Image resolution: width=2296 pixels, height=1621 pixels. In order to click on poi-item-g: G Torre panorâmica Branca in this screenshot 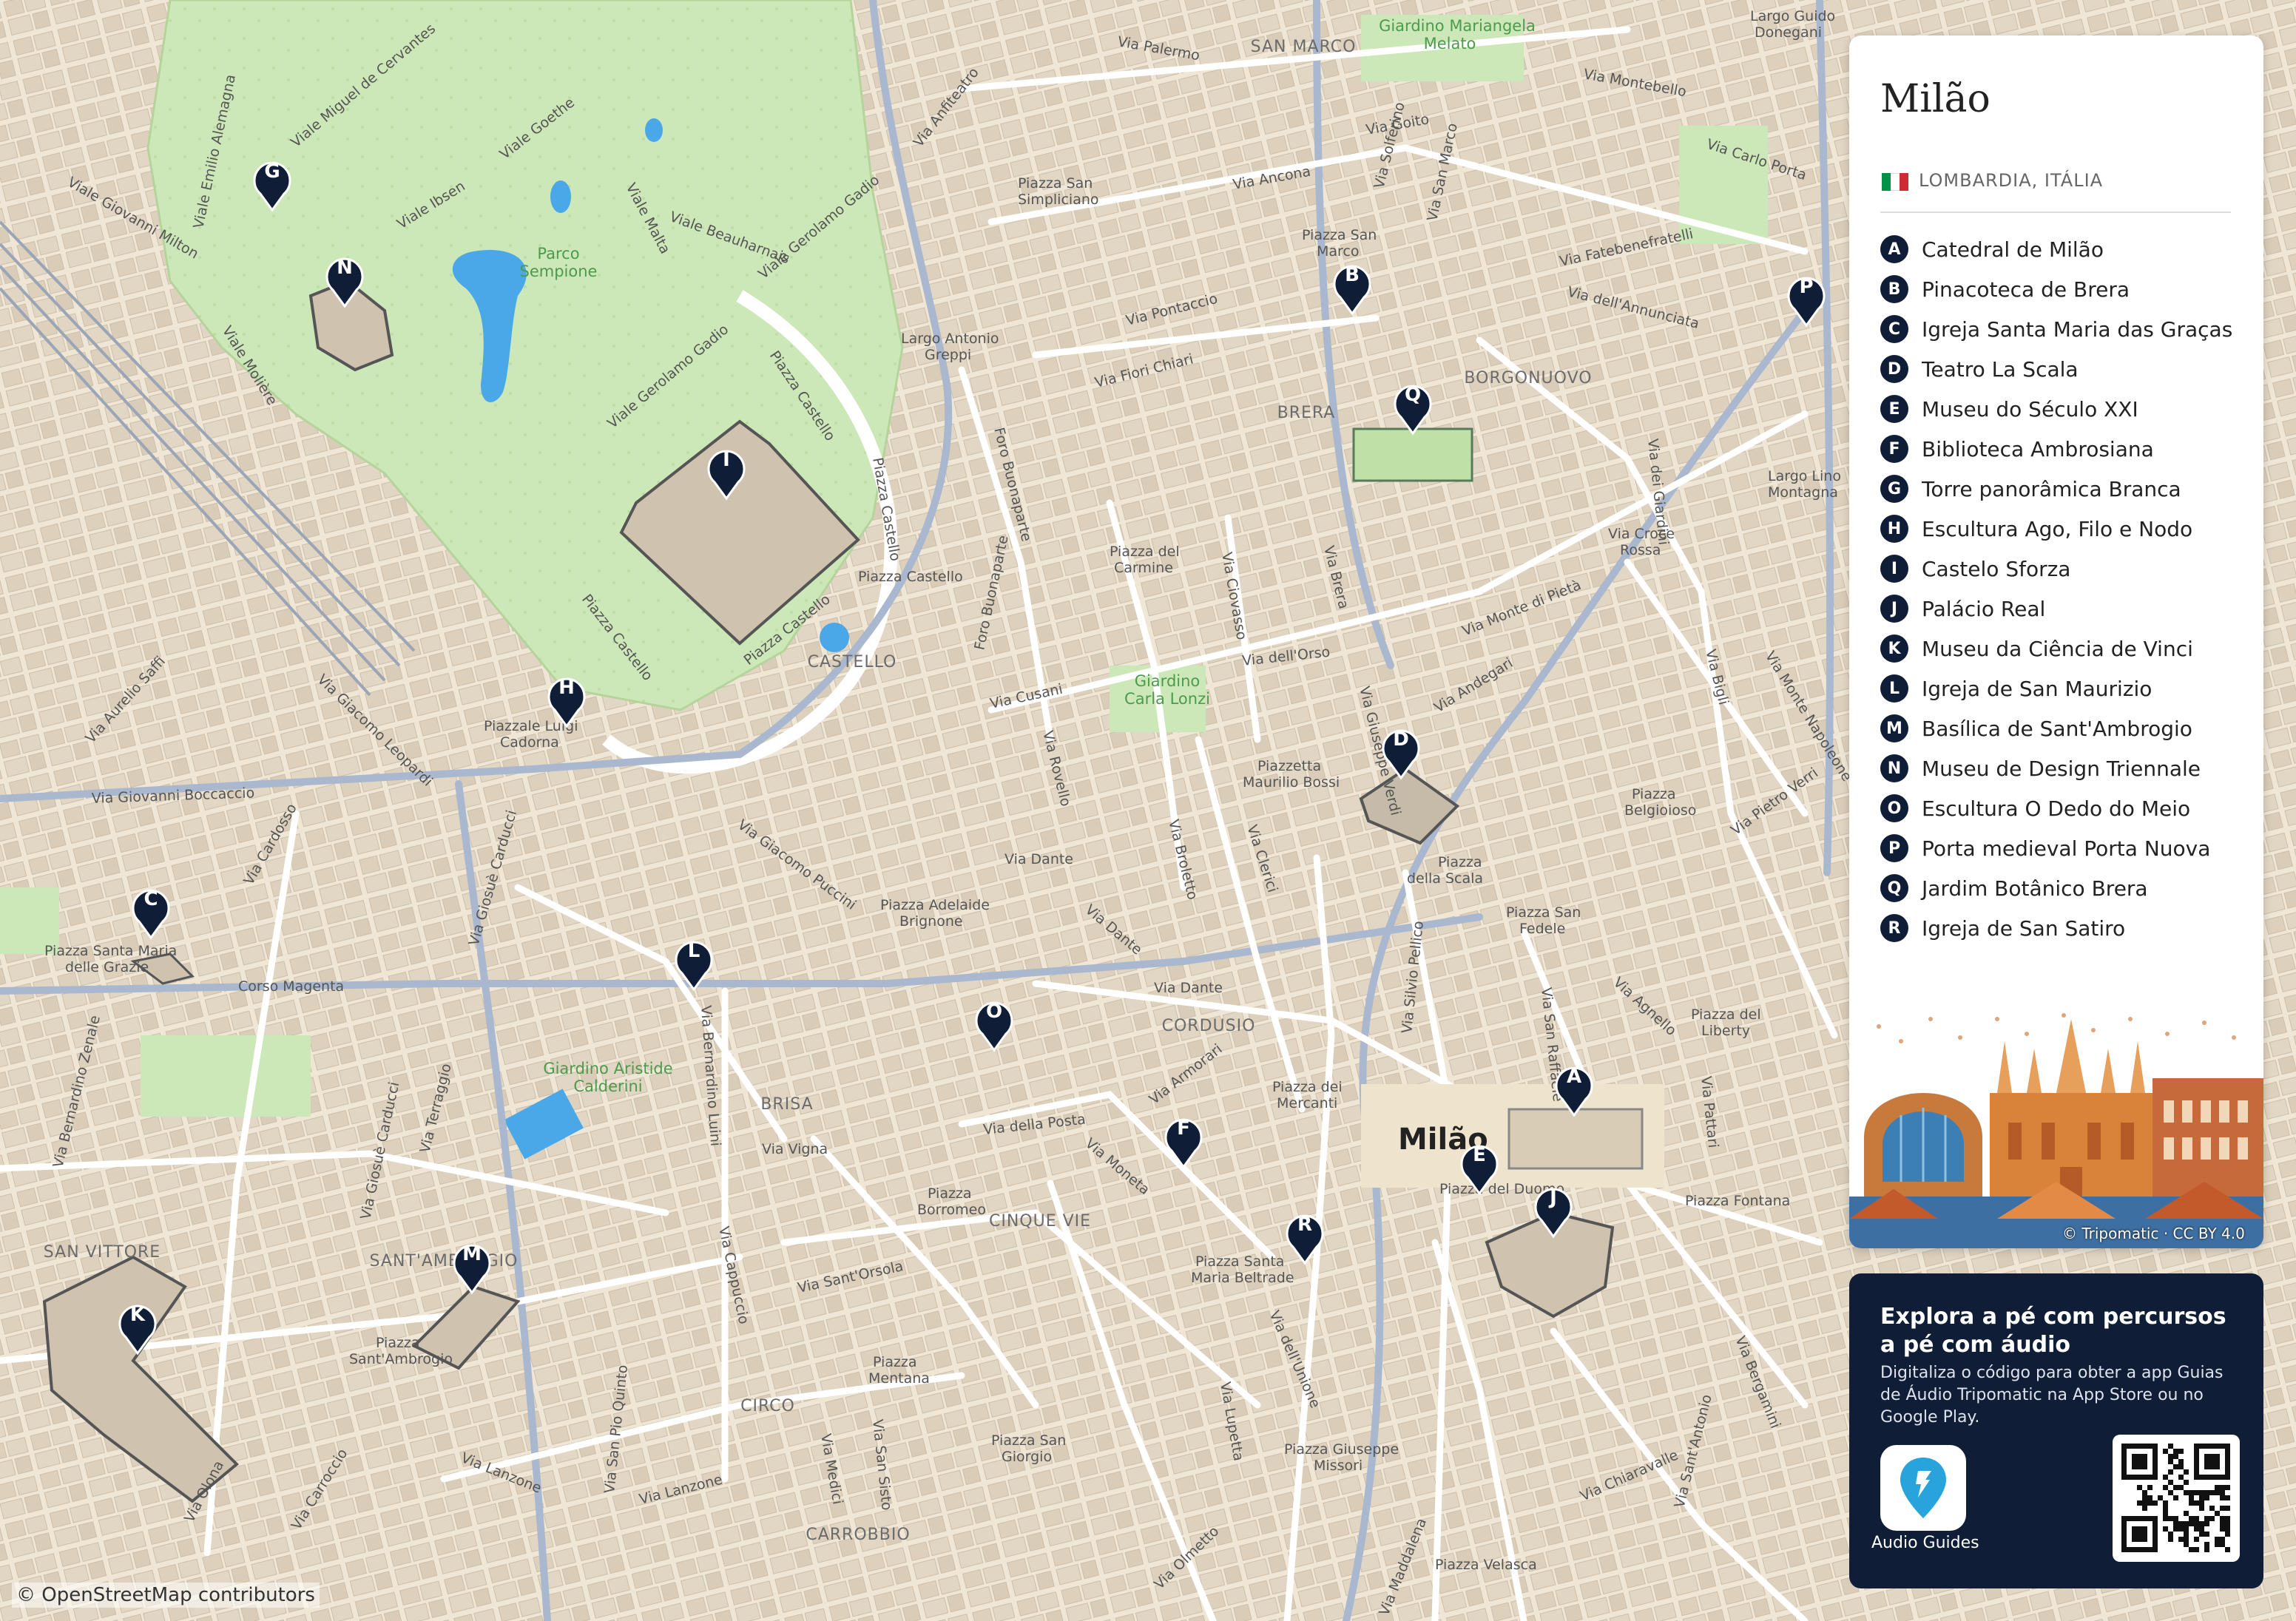, I will do `click(2056, 489)`.